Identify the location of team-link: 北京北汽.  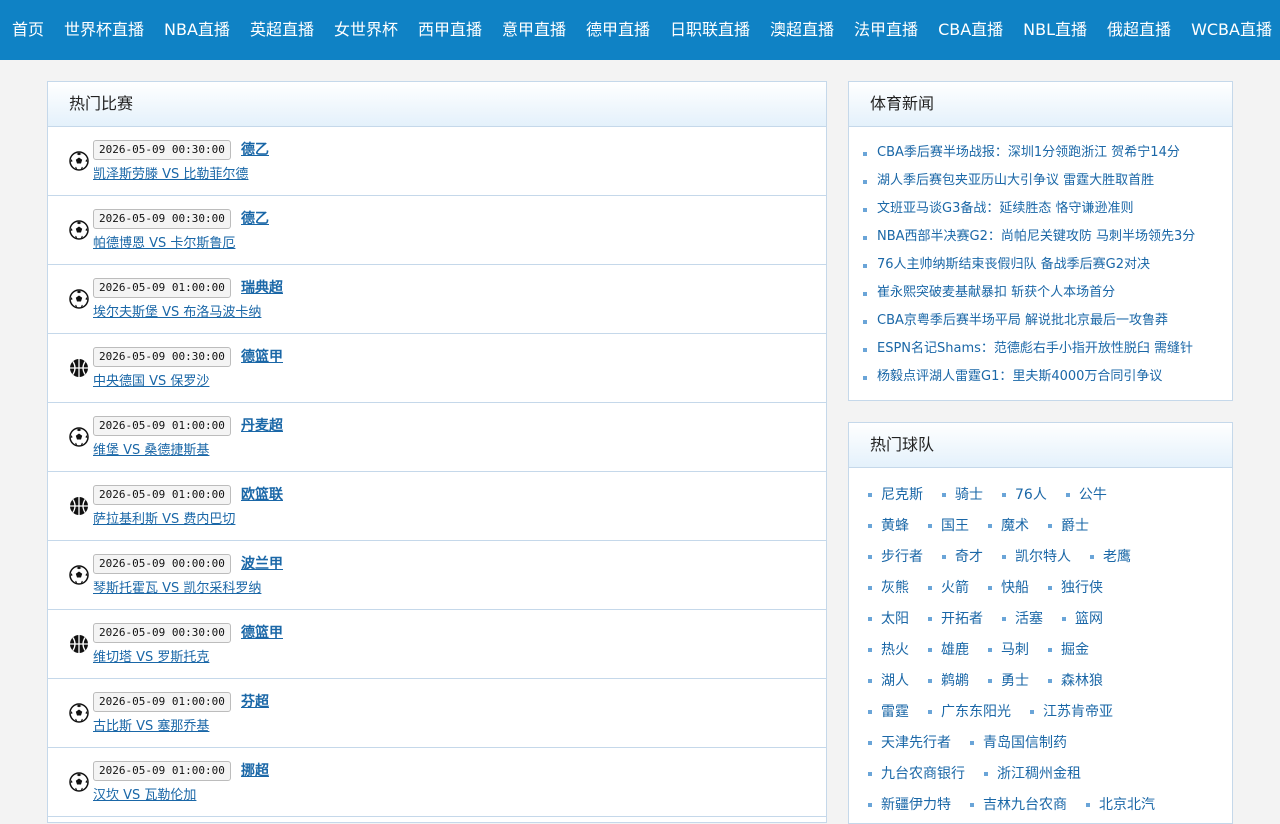
(1120, 805).